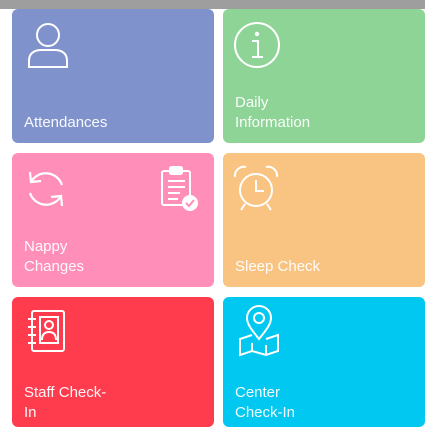  I want to click on tile-staff-check-in: Staff Check- In, so click(113, 362).